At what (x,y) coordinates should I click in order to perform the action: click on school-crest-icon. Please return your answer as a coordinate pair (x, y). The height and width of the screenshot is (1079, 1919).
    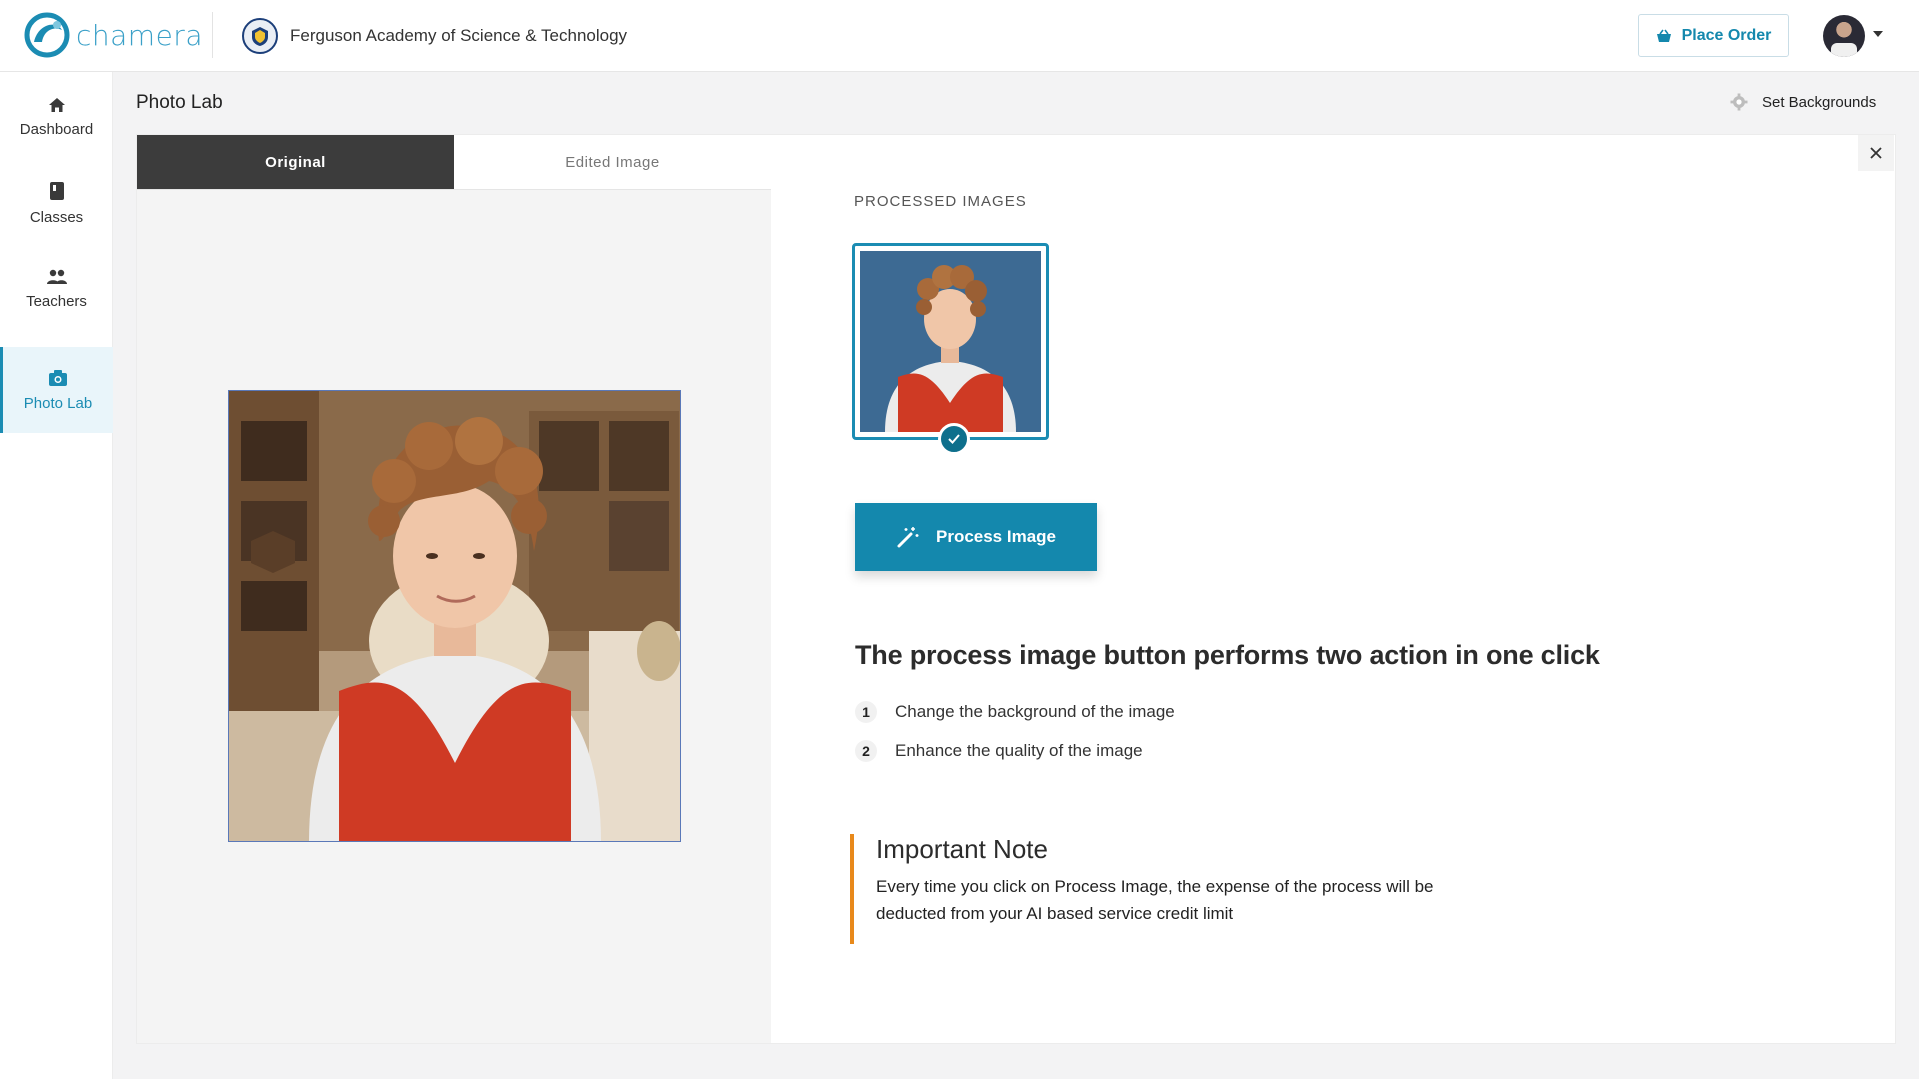
    Looking at the image, I should click on (260, 36).